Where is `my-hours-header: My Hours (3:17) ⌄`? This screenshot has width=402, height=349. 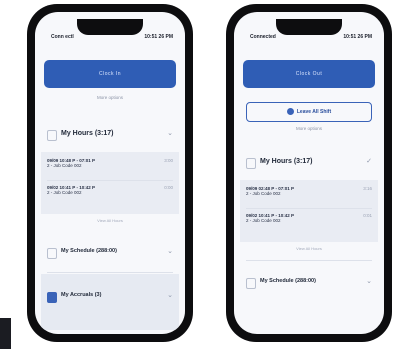 my-hours-header: My Hours (3:17) ⌄ is located at coordinates (110, 135).